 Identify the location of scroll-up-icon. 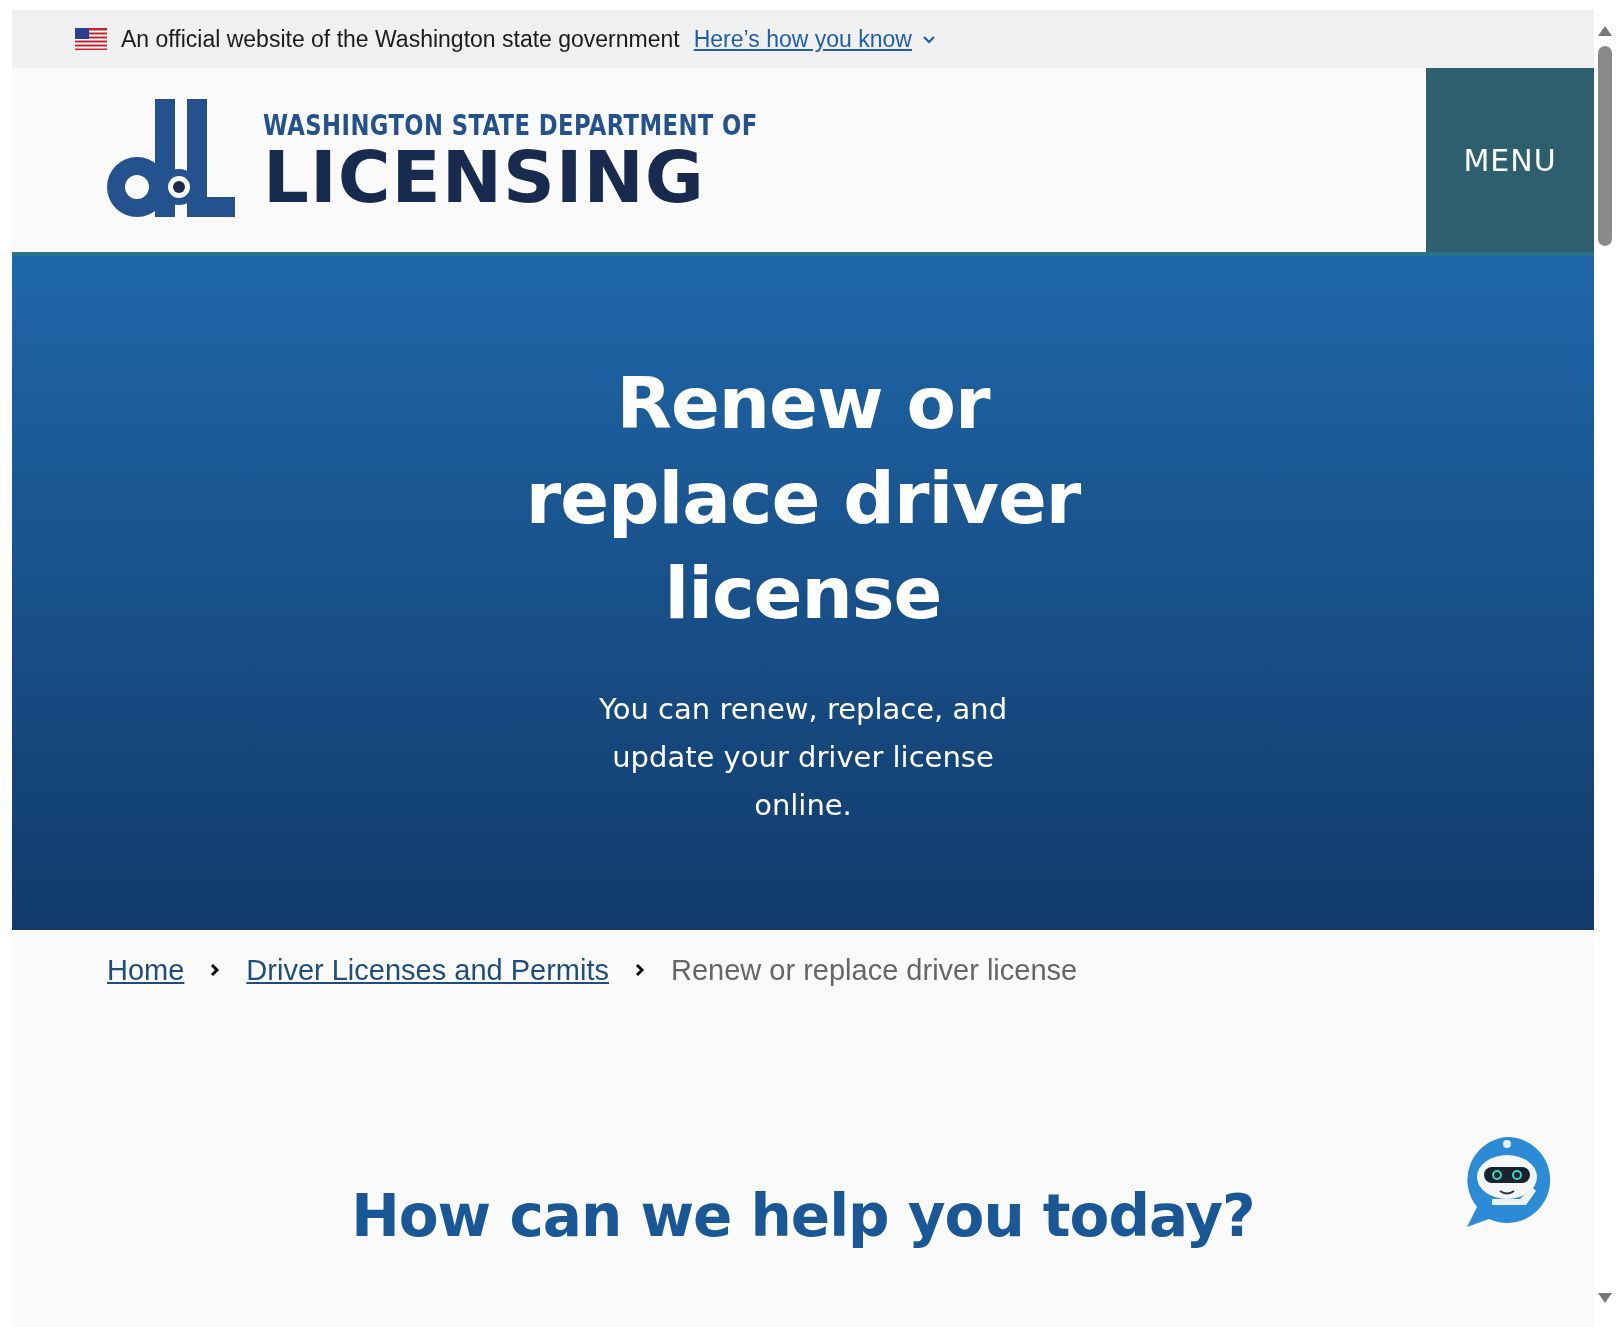
(1605, 31).